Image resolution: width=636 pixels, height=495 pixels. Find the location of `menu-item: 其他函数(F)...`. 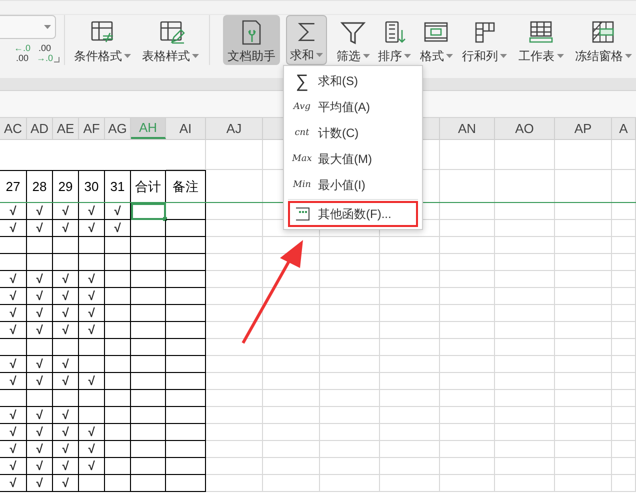

menu-item: 其他函数(F)... is located at coordinates (353, 214).